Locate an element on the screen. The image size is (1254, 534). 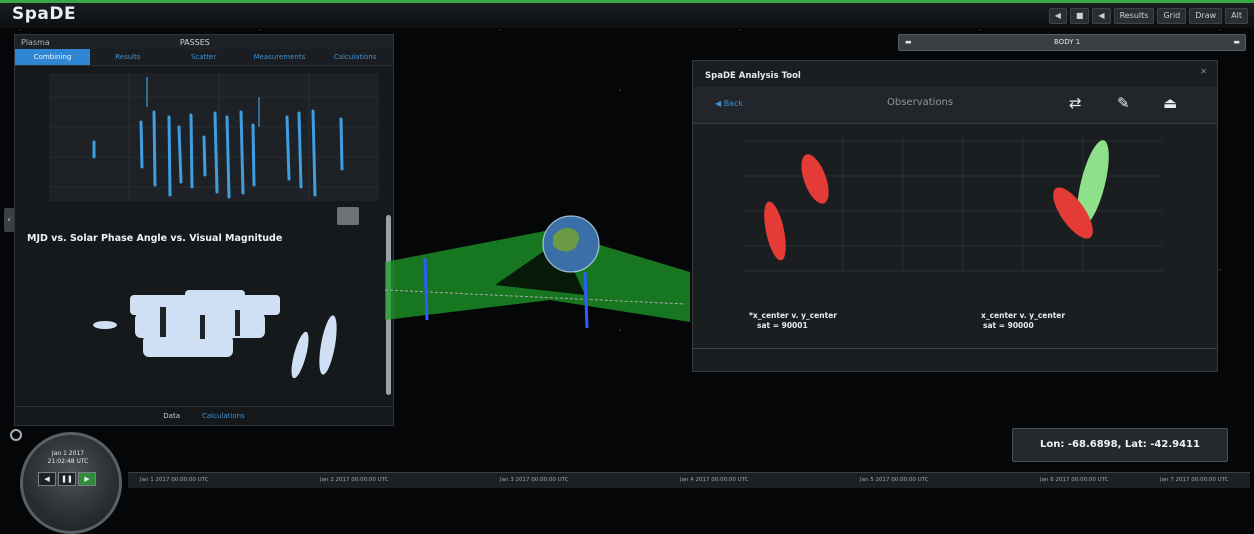
analysis-toolbar: ◀ Back Observations ⇄ ✎ ⏏ is located at coordinates (955, 105).